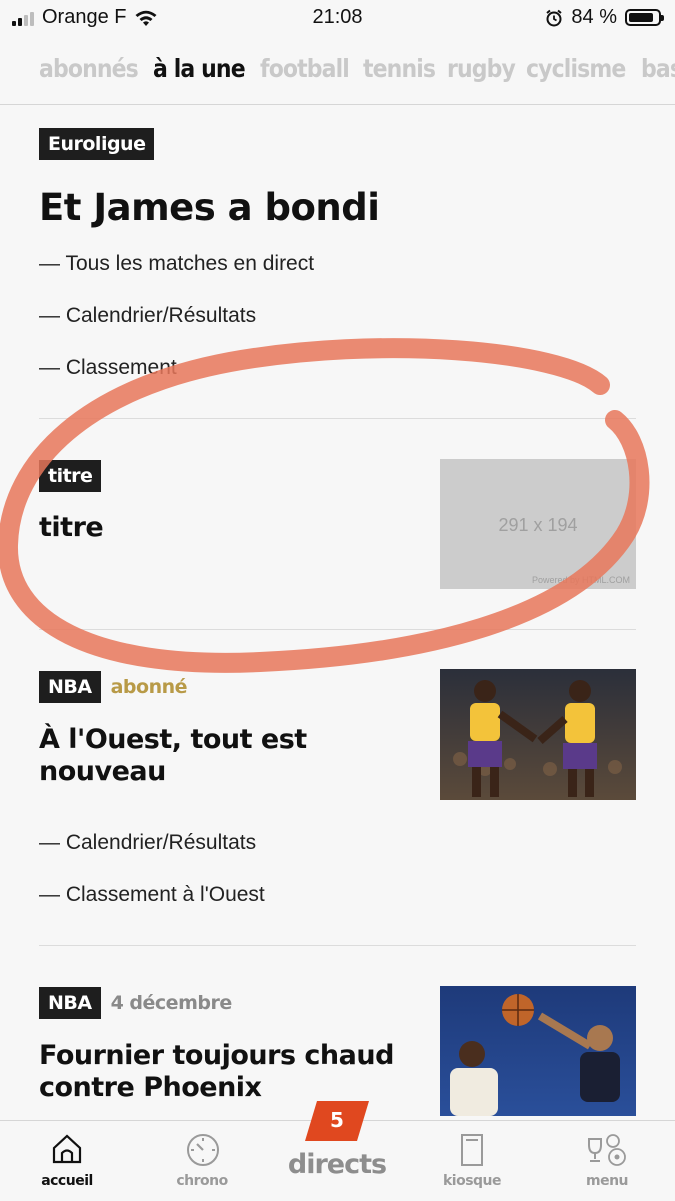 Image resolution: width=675 pixels, height=1201 pixels. I want to click on bottom-tab-bar: accueil chrono directs 5 kiosque menu, so click(337, 1151).